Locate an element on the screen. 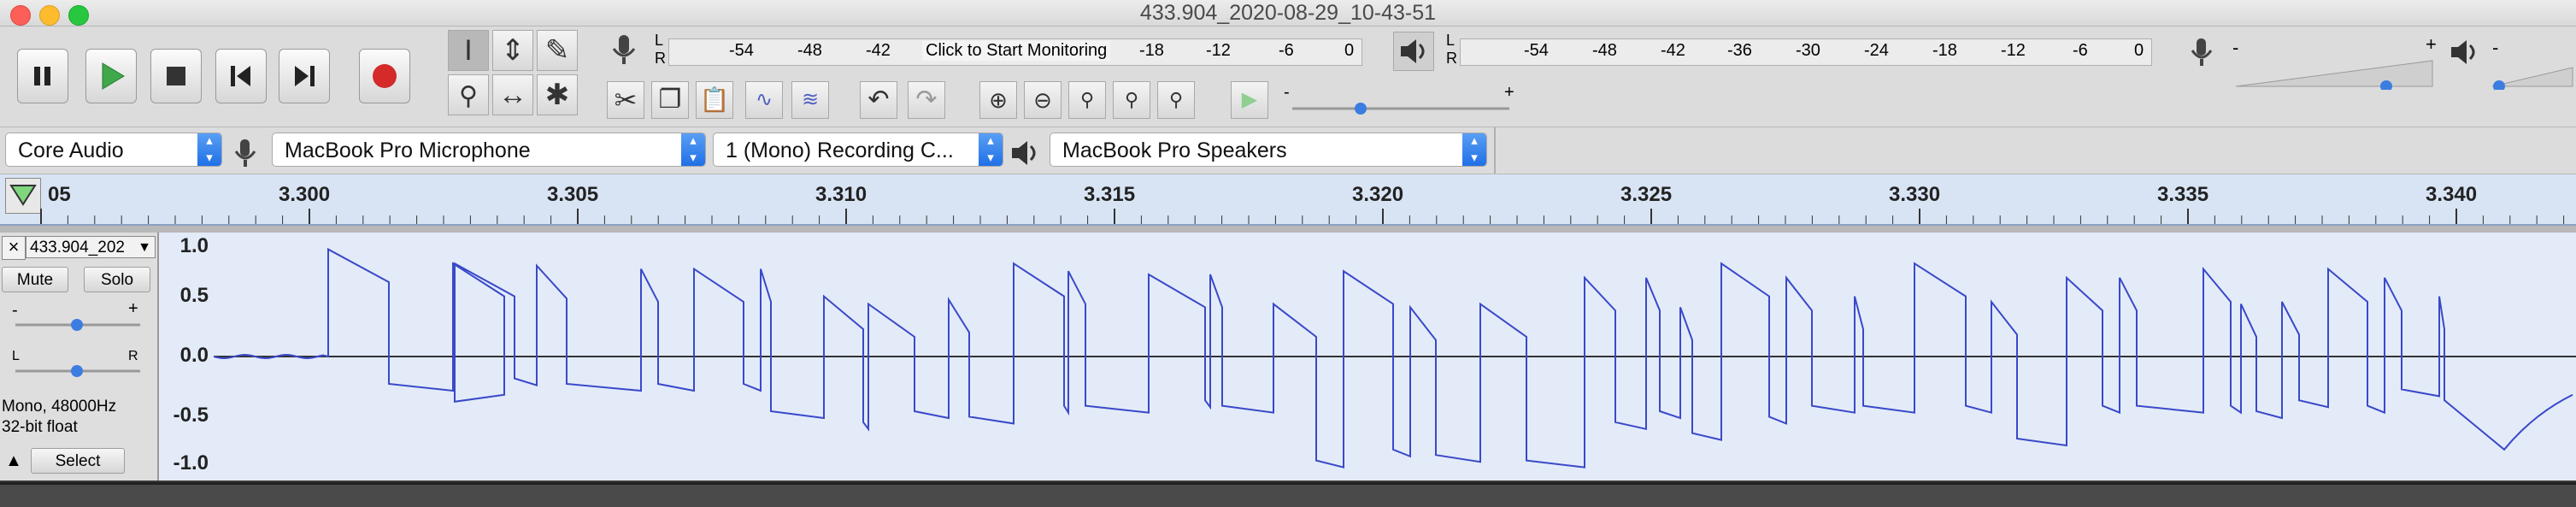 This screenshot has width=2576, height=507. paste-button: 📋 is located at coordinates (714, 100).